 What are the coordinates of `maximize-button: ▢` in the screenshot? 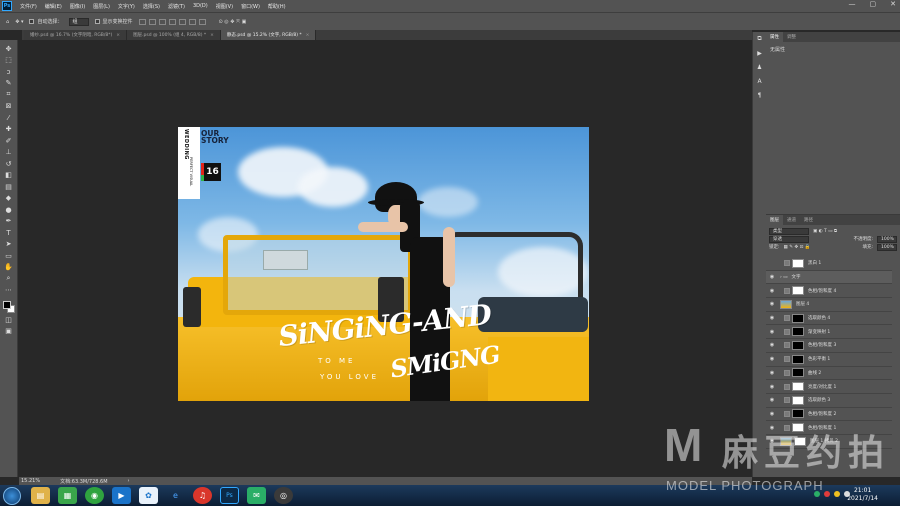 It's located at (873, 4).